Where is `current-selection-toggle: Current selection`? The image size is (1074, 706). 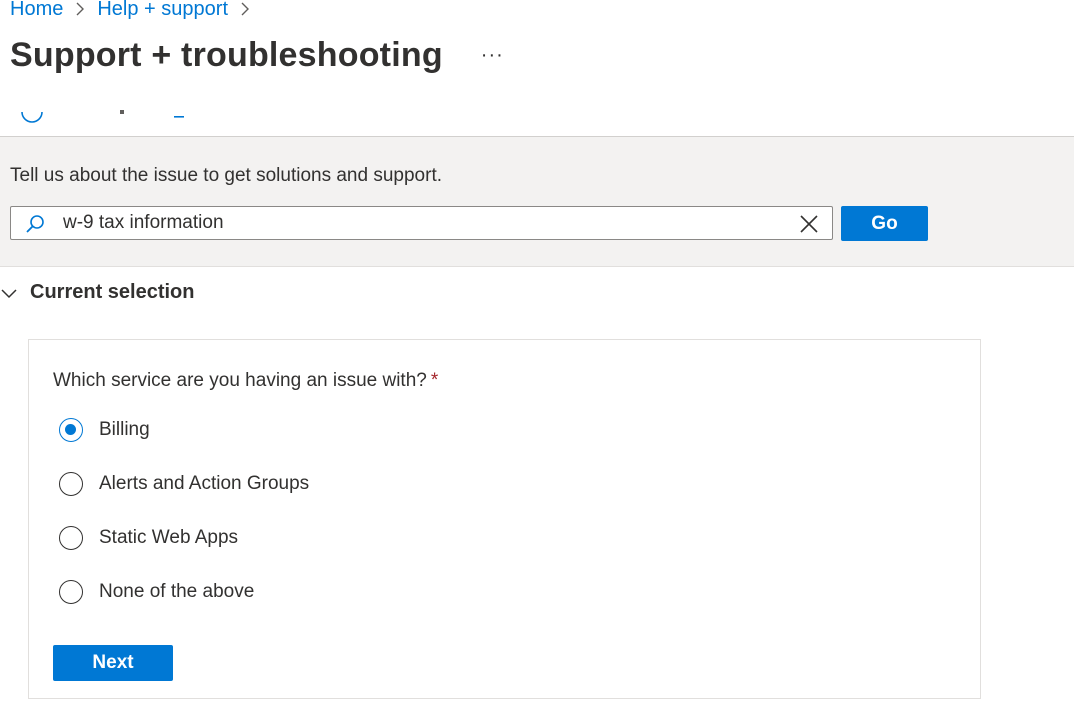
current-selection-toggle: Current selection is located at coordinates (97, 292).